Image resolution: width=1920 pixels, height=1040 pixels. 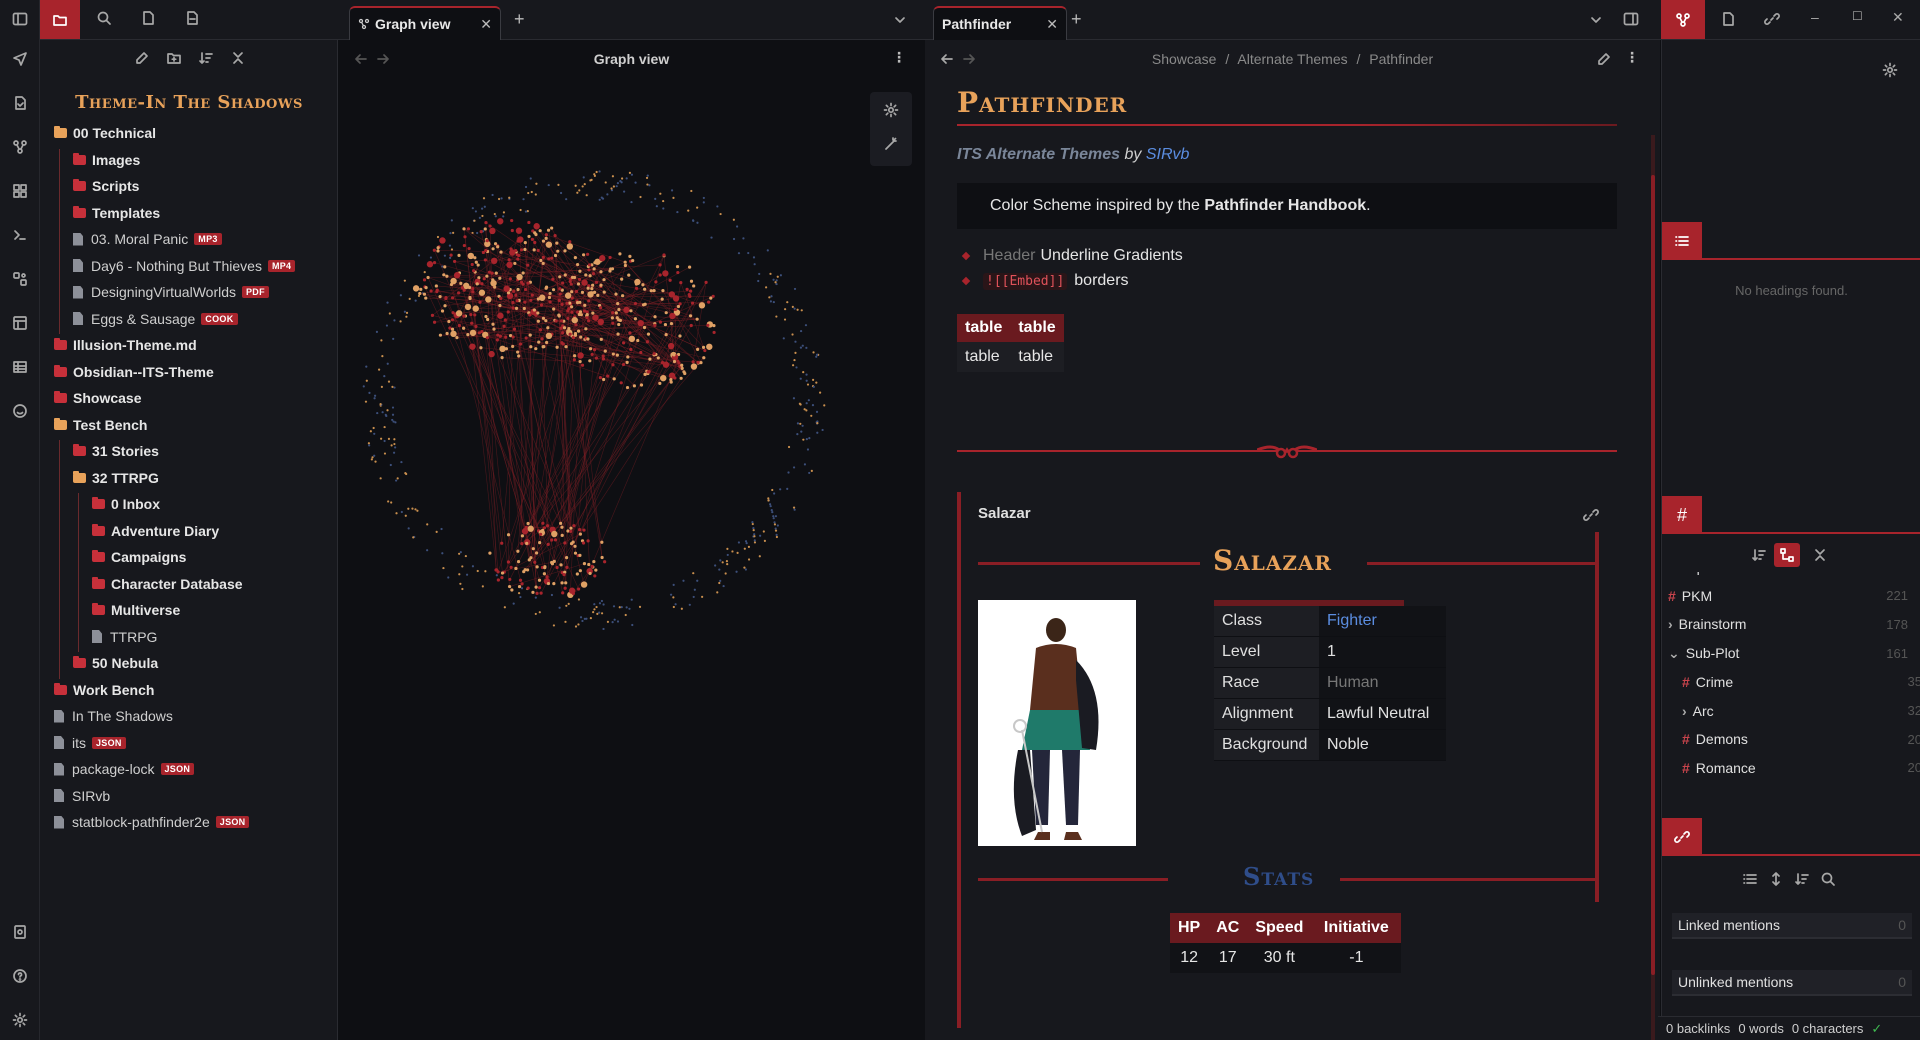 What do you see at coordinates (116, 451) in the screenshot?
I see `tree-folder: 31 Stories` at bounding box center [116, 451].